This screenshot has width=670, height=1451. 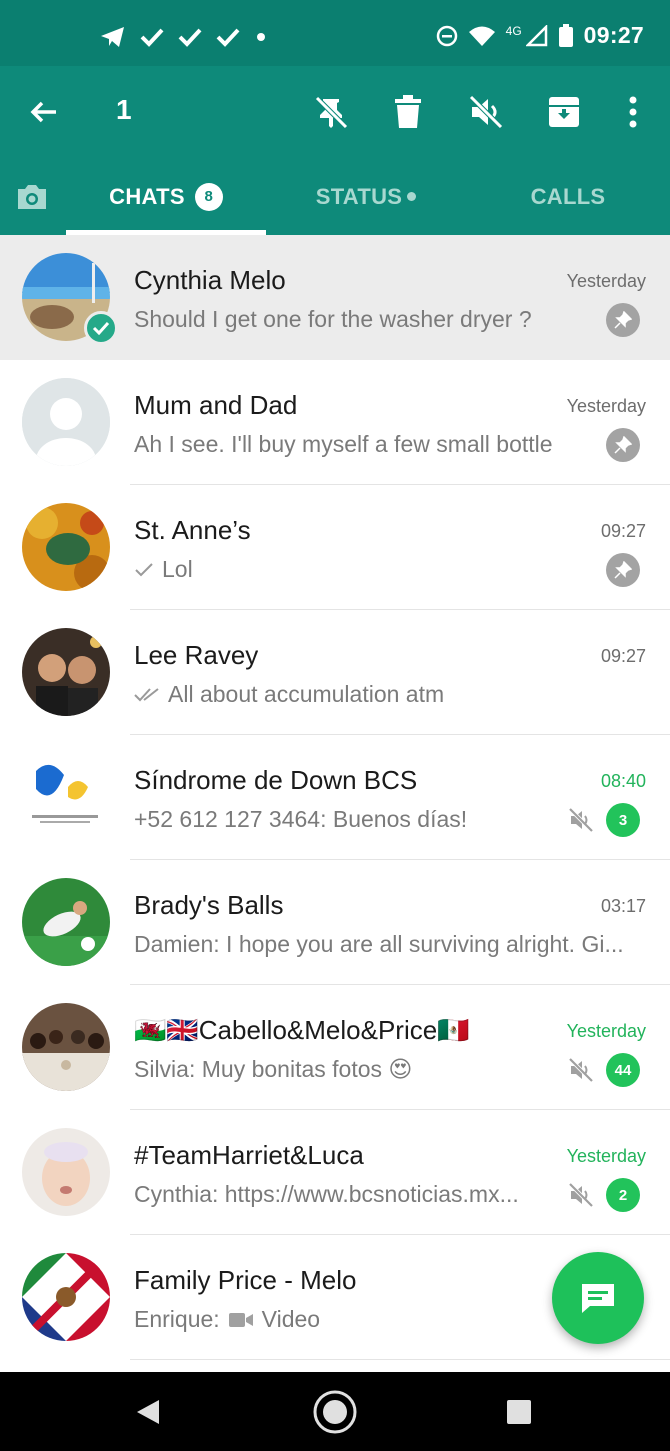 I want to click on new-chat-button, so click(x=598, y=1298).